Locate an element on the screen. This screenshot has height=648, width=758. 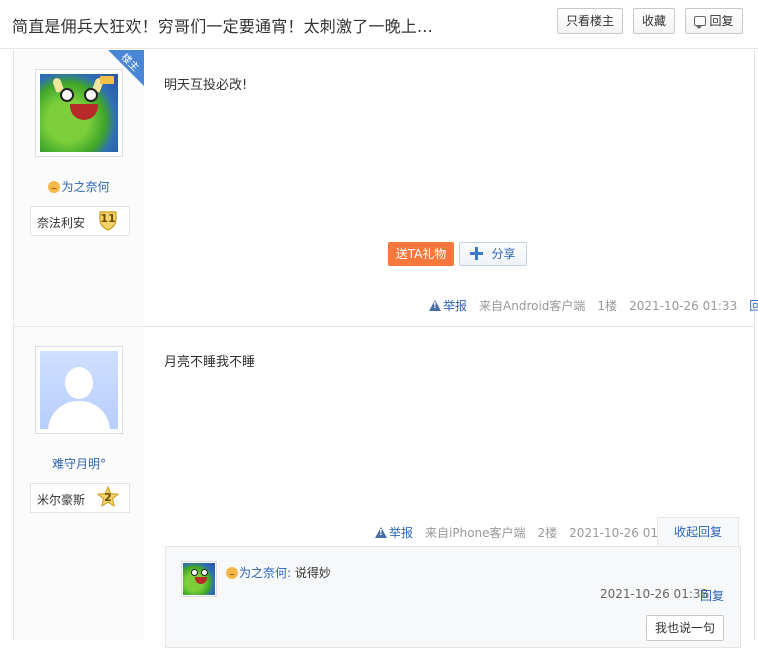
level-number: 11 is located at coordinates (108, 218).